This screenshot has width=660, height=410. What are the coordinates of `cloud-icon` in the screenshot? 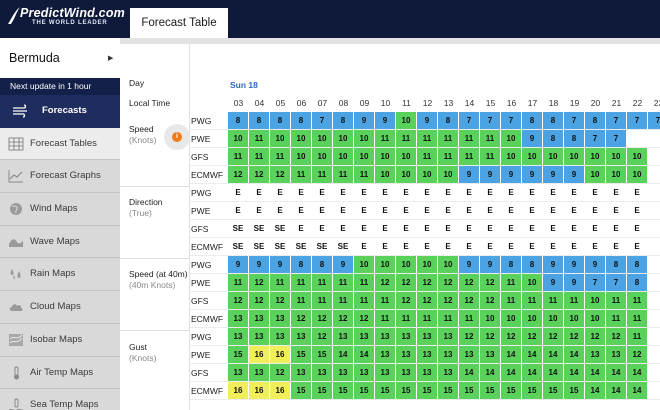 It's located at (16, 308).